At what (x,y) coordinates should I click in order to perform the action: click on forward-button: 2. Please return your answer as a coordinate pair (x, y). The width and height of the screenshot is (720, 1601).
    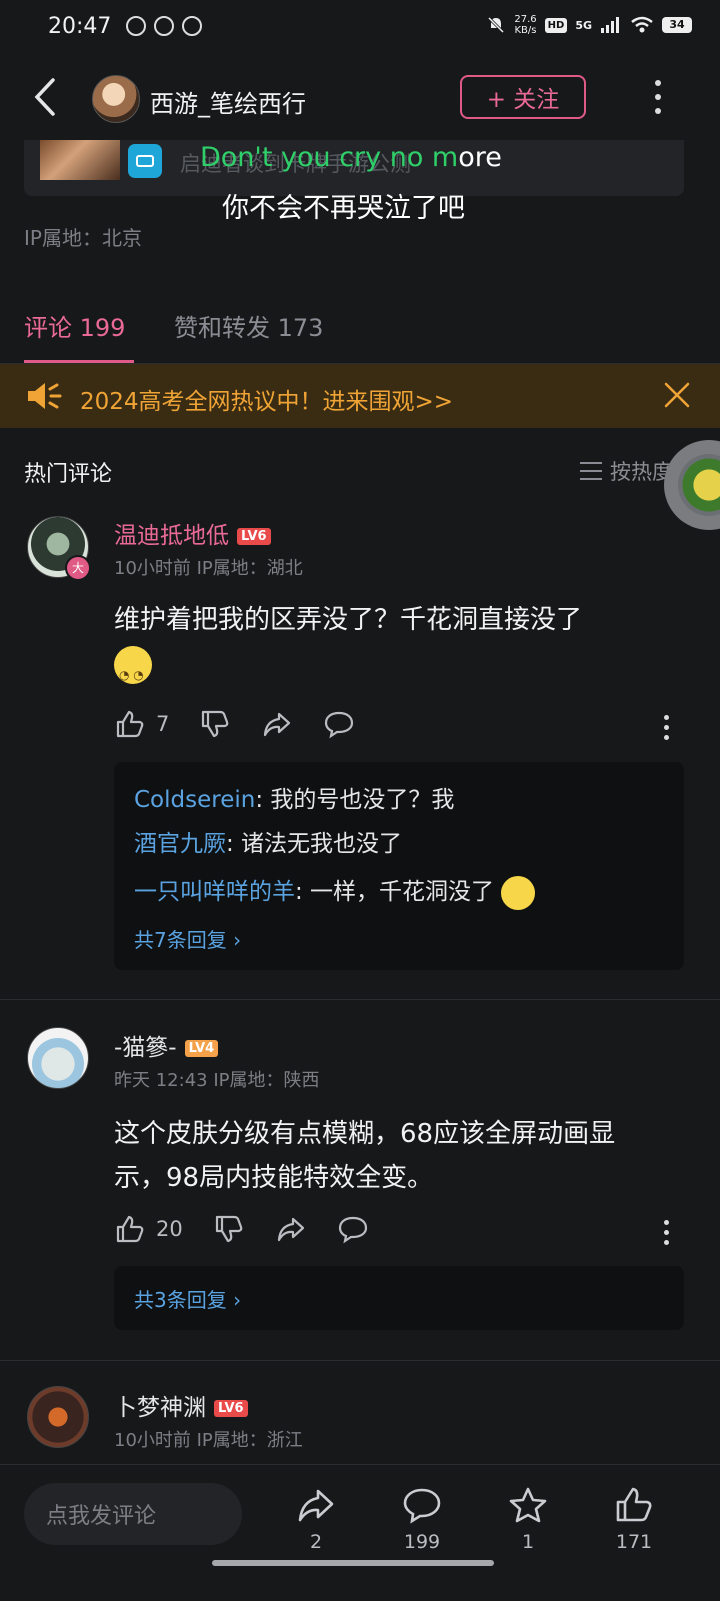
    Looking at the image, I should click on (316, 1519).